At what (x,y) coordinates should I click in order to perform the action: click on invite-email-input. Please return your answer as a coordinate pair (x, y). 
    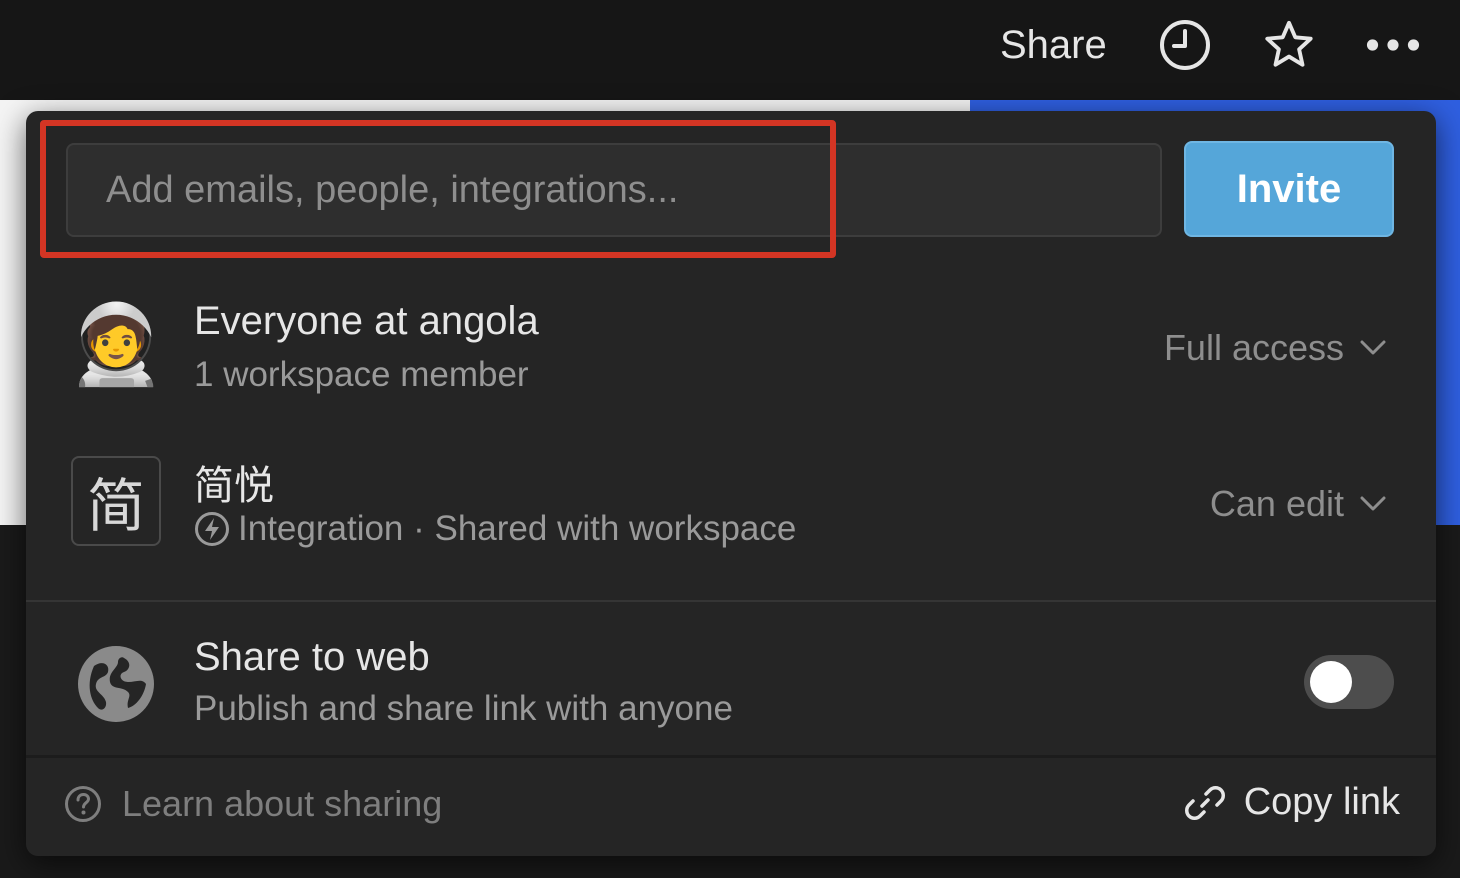
    Looking at the image, I should click on (614, 190).